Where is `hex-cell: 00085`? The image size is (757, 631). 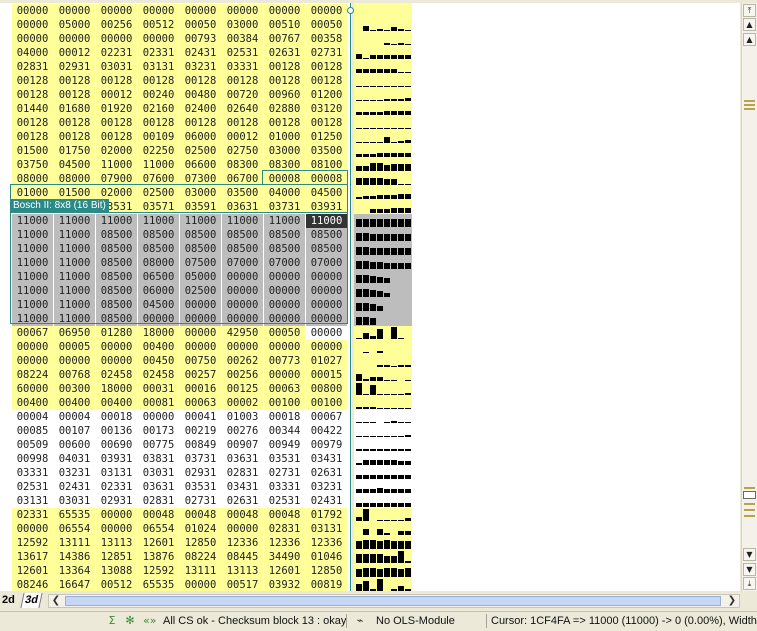
hex-cell: 00085 is located at coordinates (32, 431).